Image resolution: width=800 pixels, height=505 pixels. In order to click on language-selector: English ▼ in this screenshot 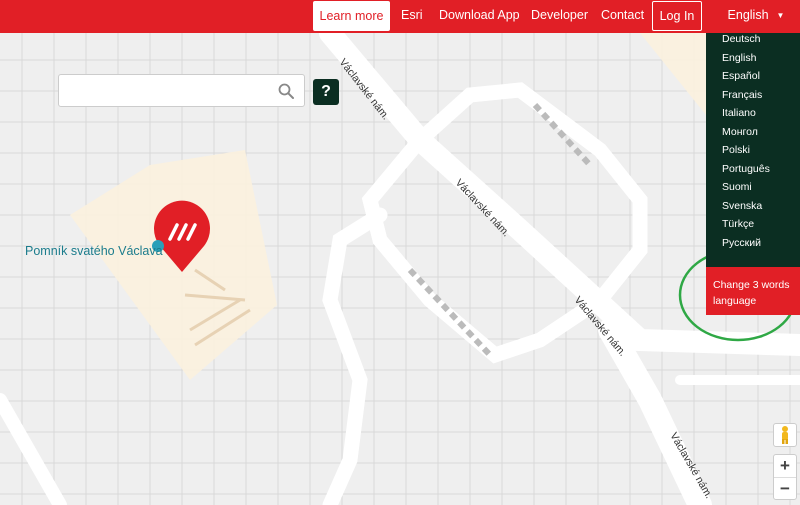, I will do `click(756, 15)`.